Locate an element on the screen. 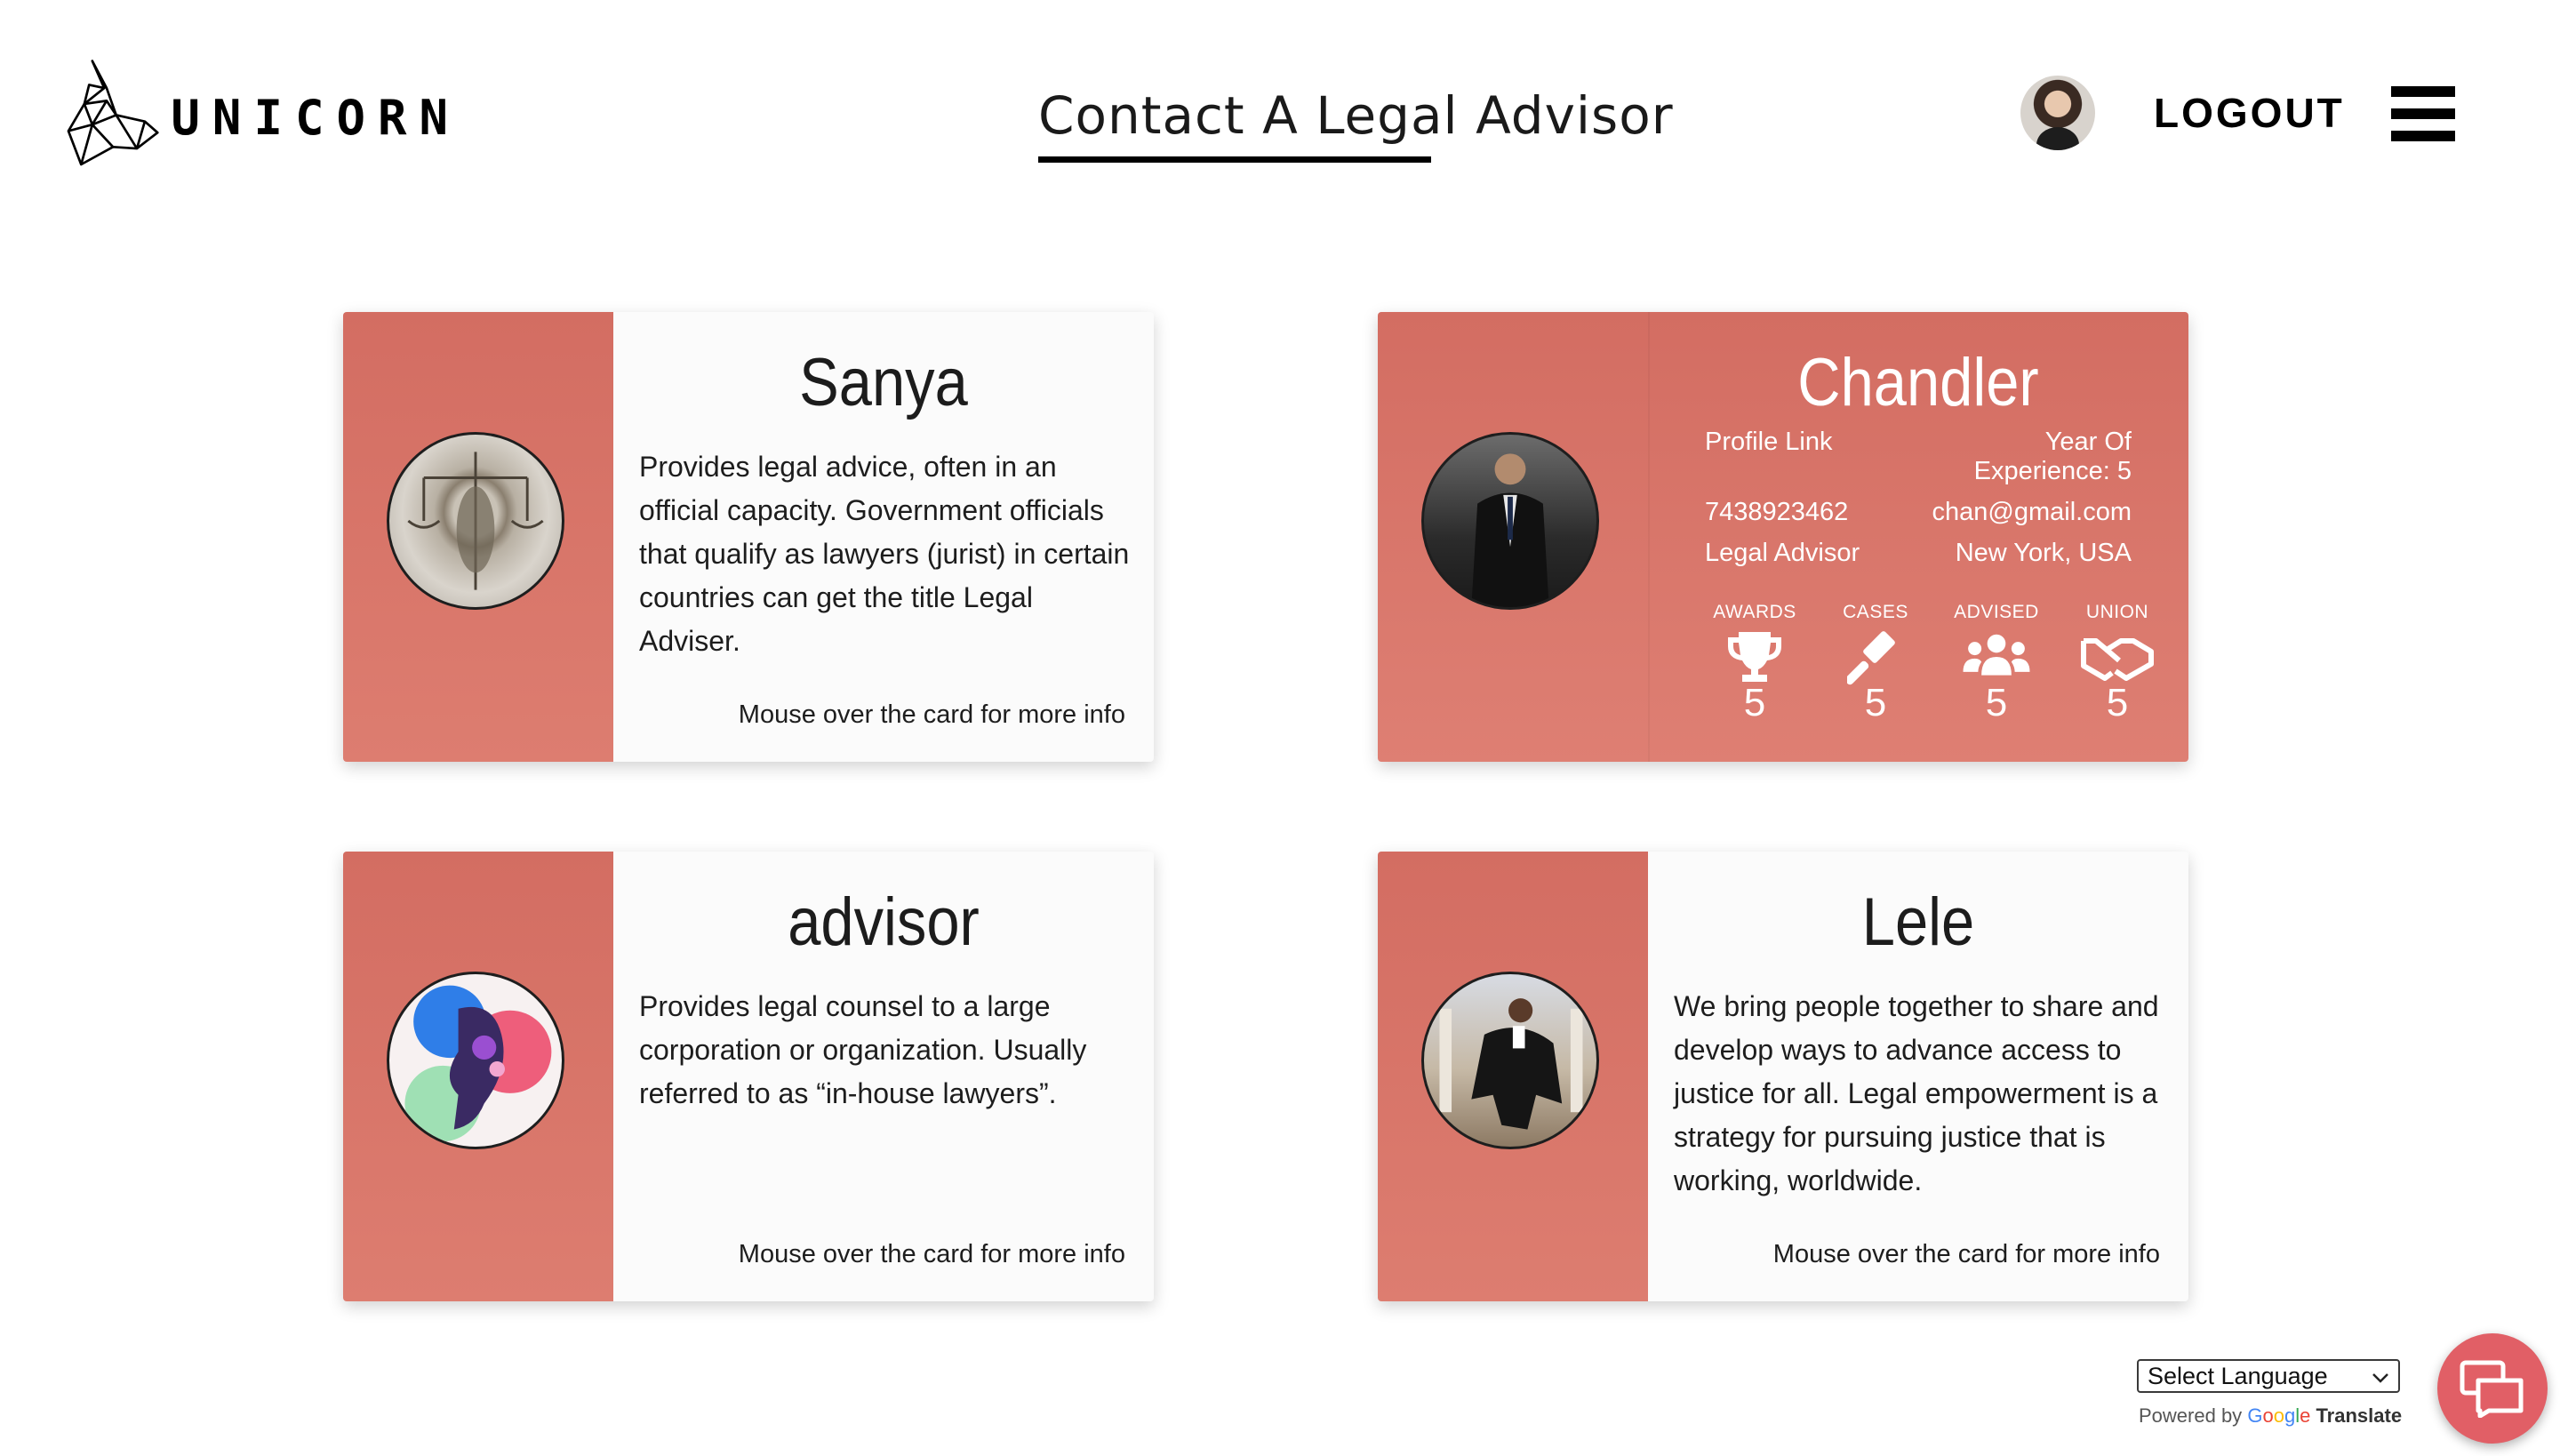 The height and width of the screenshot is (1456, 2560). experience-text: Year Of Experience: 5 is located at coordinates (2052, 456).